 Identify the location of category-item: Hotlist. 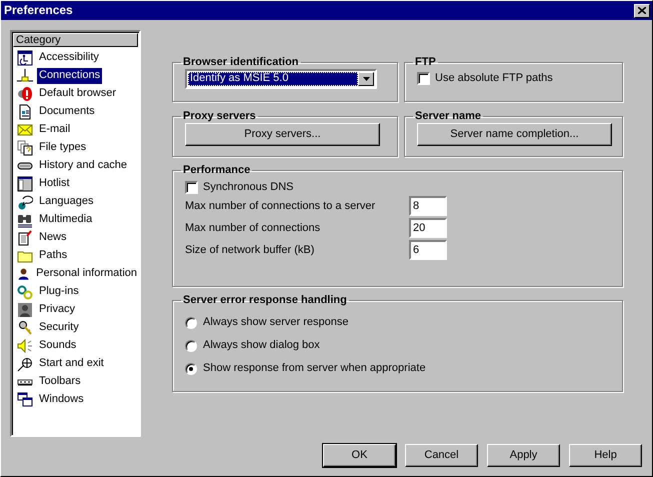
(54, 184).